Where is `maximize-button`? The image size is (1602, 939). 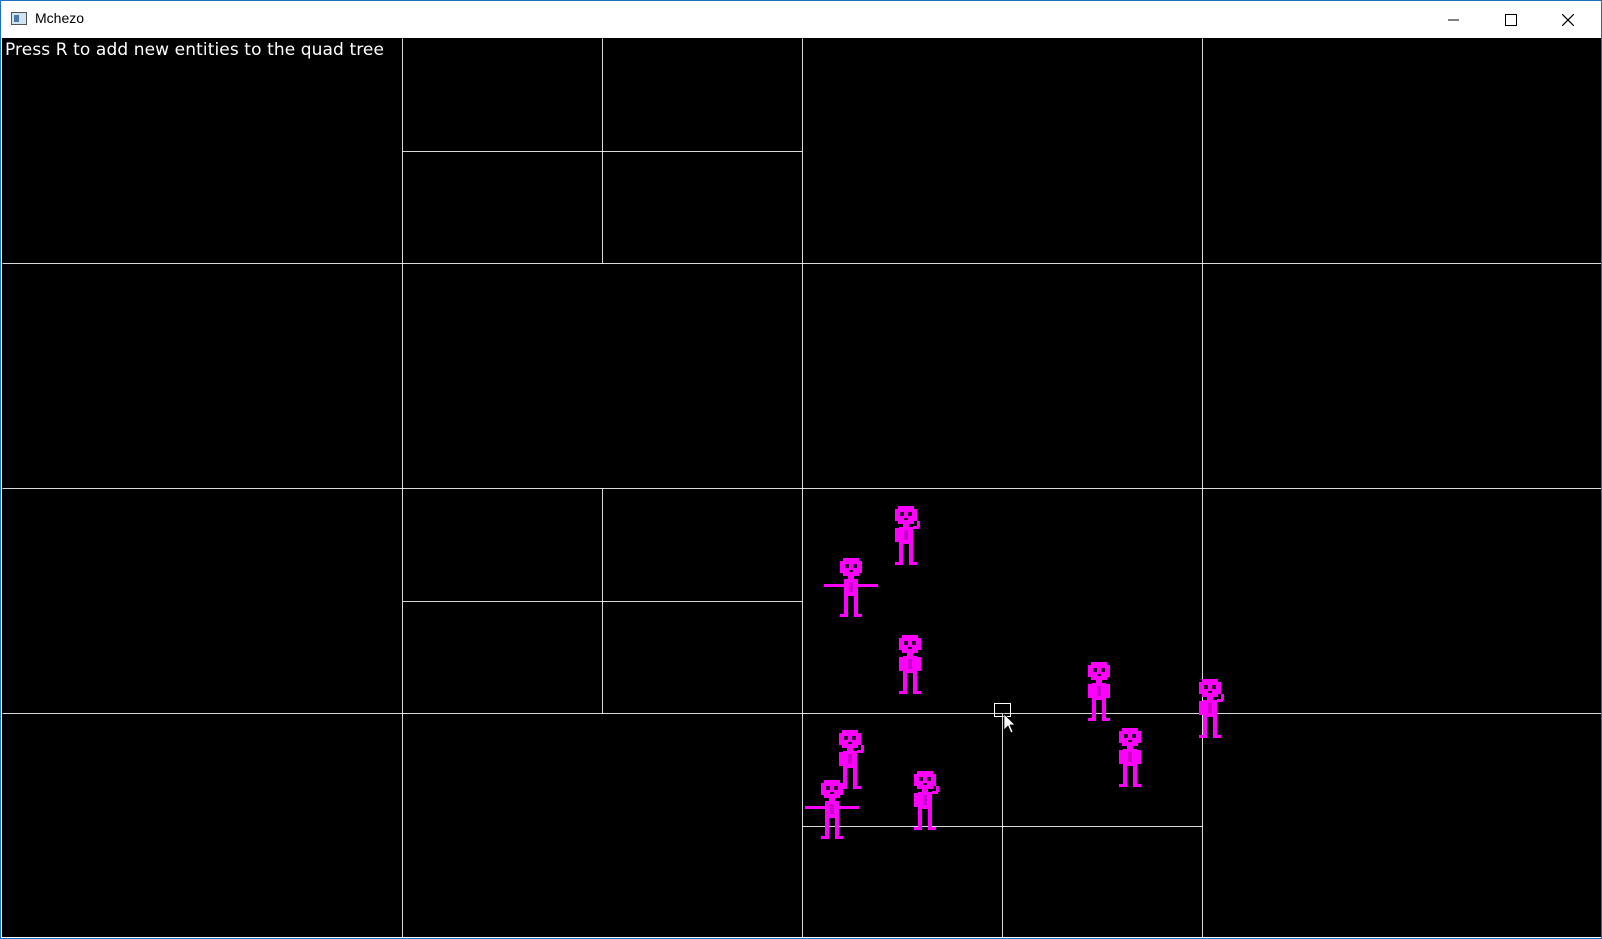 maximize-button is located at coordinates (1511, 19).